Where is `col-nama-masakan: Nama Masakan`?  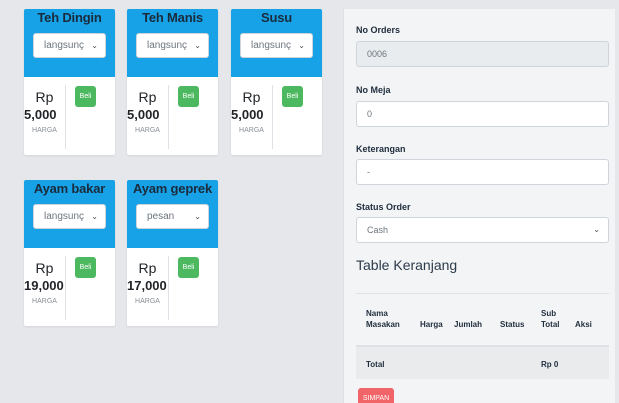 col-nama-masakan: Nama Masakan is located at coordinates (383, 319).